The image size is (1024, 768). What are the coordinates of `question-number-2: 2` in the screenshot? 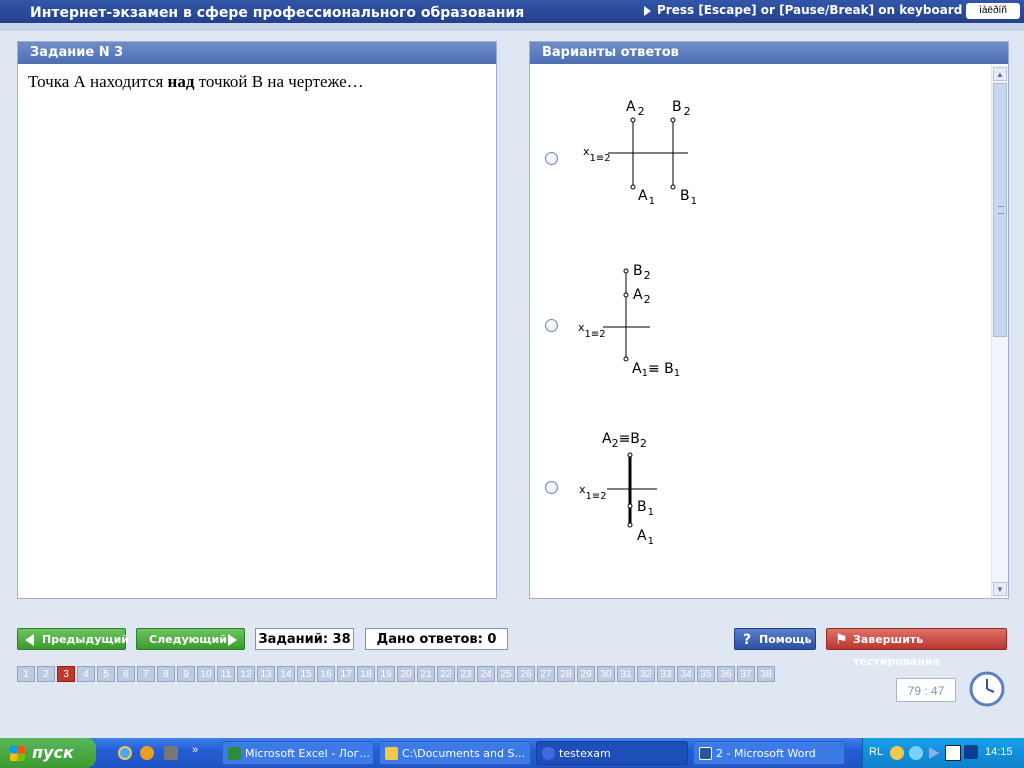 It's located at (46, 674).